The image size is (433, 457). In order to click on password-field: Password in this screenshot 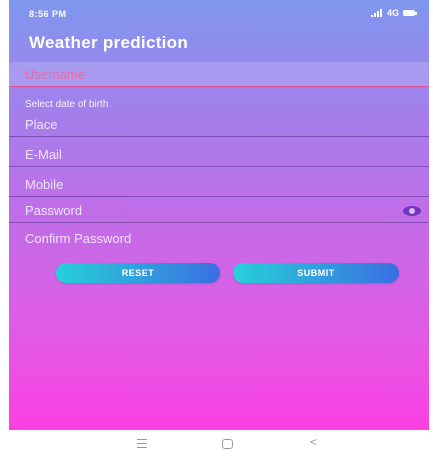, I will do `click(219, 211)`.